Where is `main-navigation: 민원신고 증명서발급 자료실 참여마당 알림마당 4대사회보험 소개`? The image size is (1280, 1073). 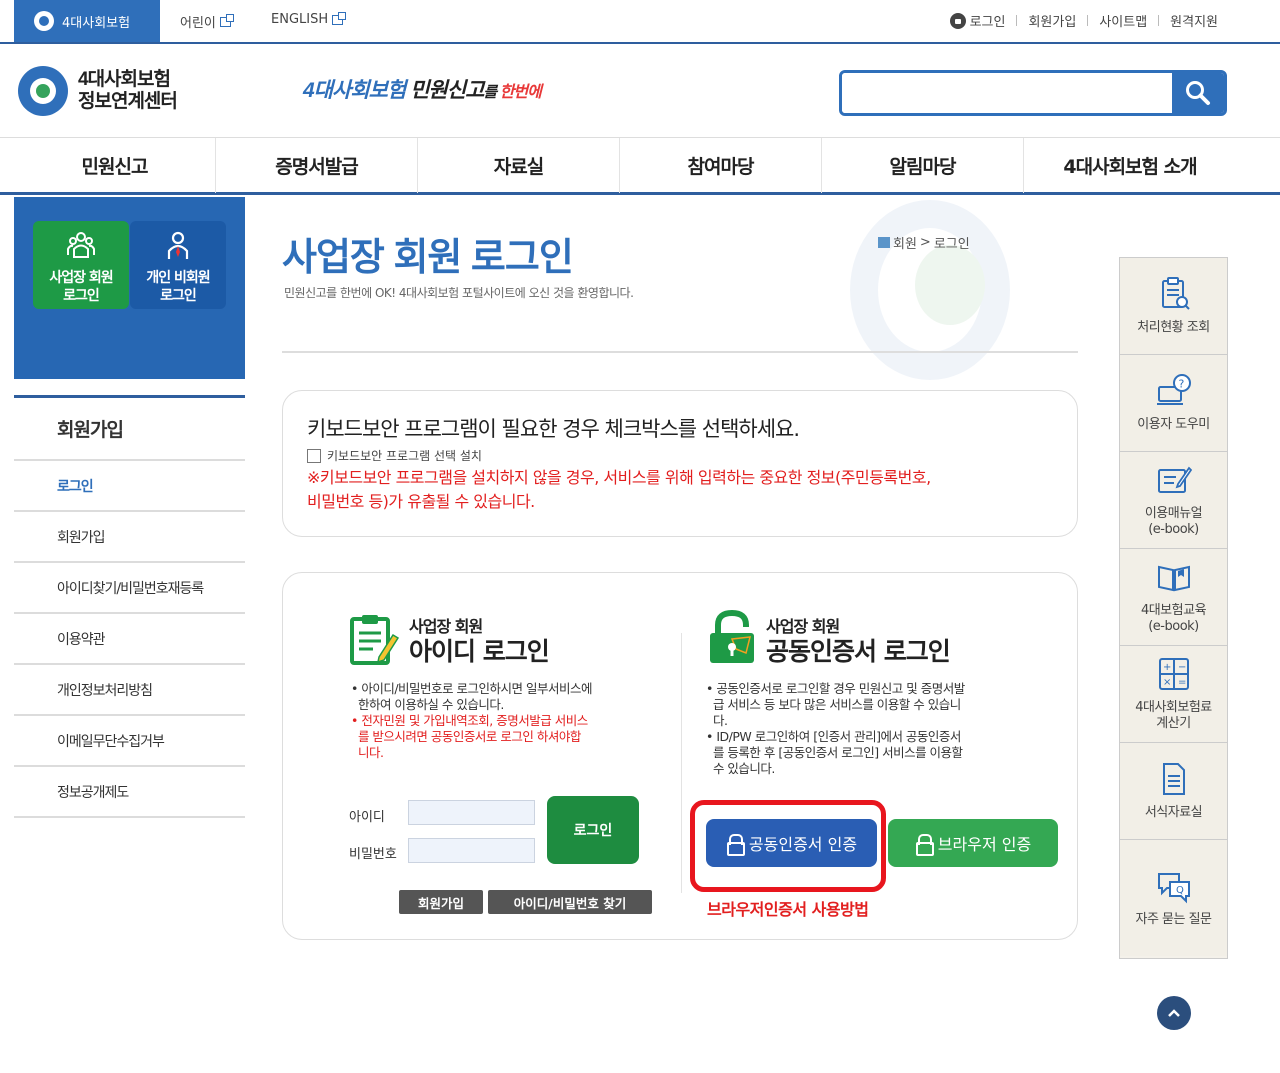
main-navigation: 민원신고 증명서발급 자료실 참여마당 알림마당 4대사회보험 소개 is located at coordinates (640, 166).